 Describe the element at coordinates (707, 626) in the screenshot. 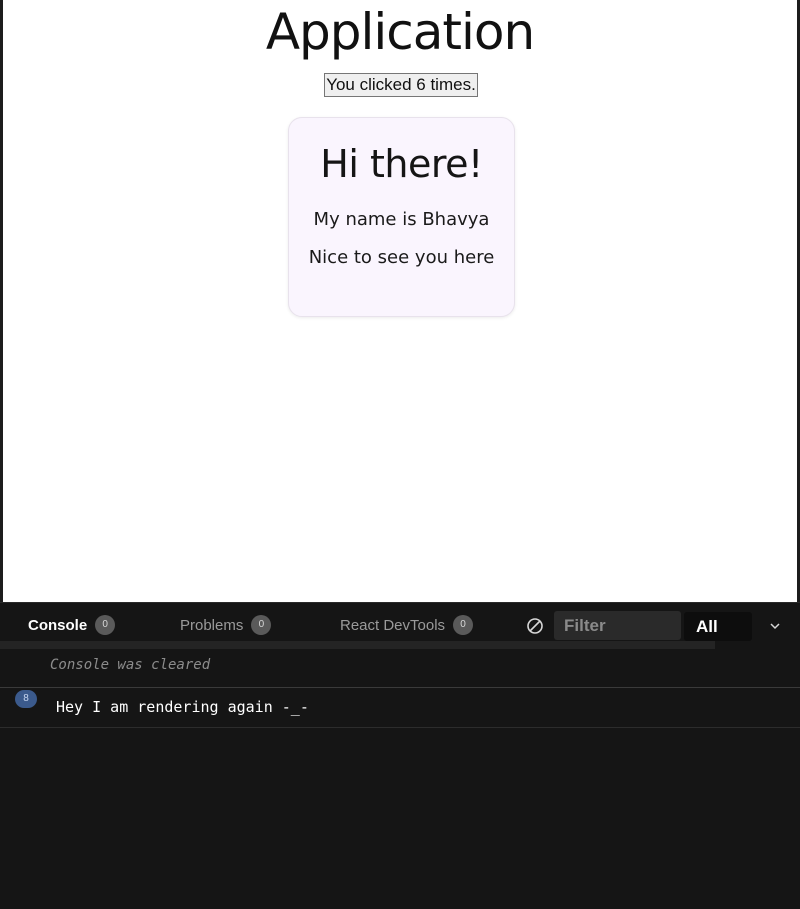

I see `log-level-value: All` at that location.